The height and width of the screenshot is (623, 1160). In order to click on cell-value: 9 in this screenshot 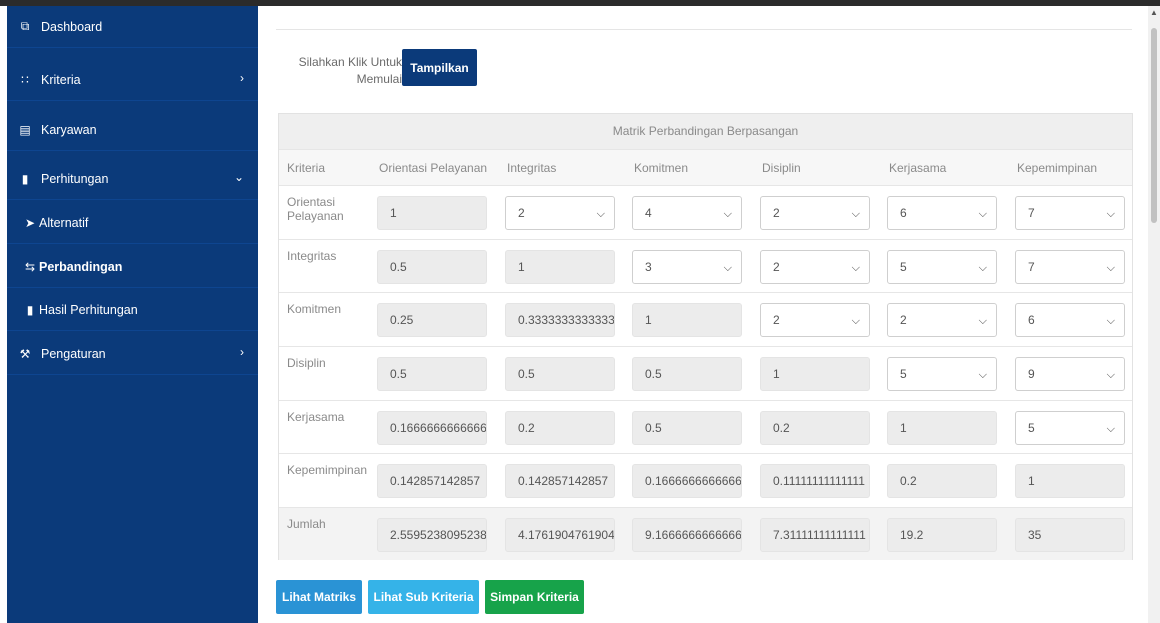, I will do `click(1031, 374)`.